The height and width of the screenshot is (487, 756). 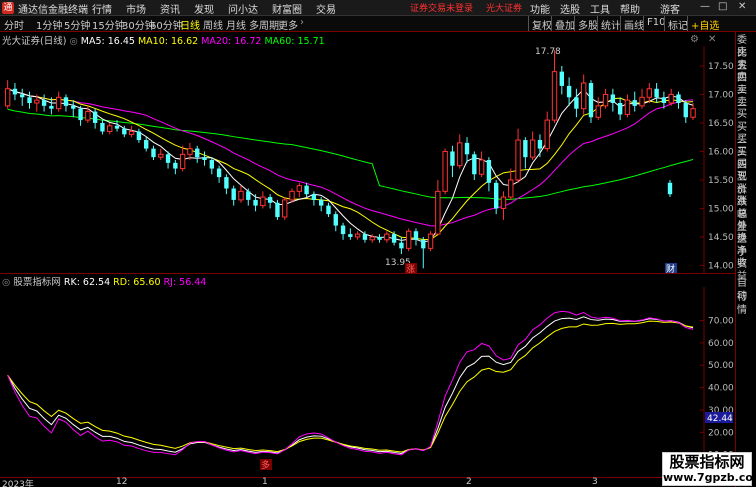 I want to click on menu-gongju: 工具, so click(x=600, y=8).